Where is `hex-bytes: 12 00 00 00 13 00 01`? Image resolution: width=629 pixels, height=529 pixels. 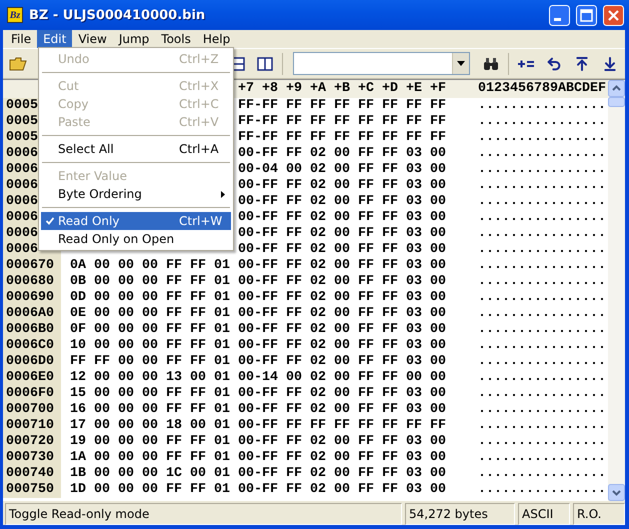 hex-bytes: 12 00 00 00 13 00 01 is located at coordinates (150, 378).